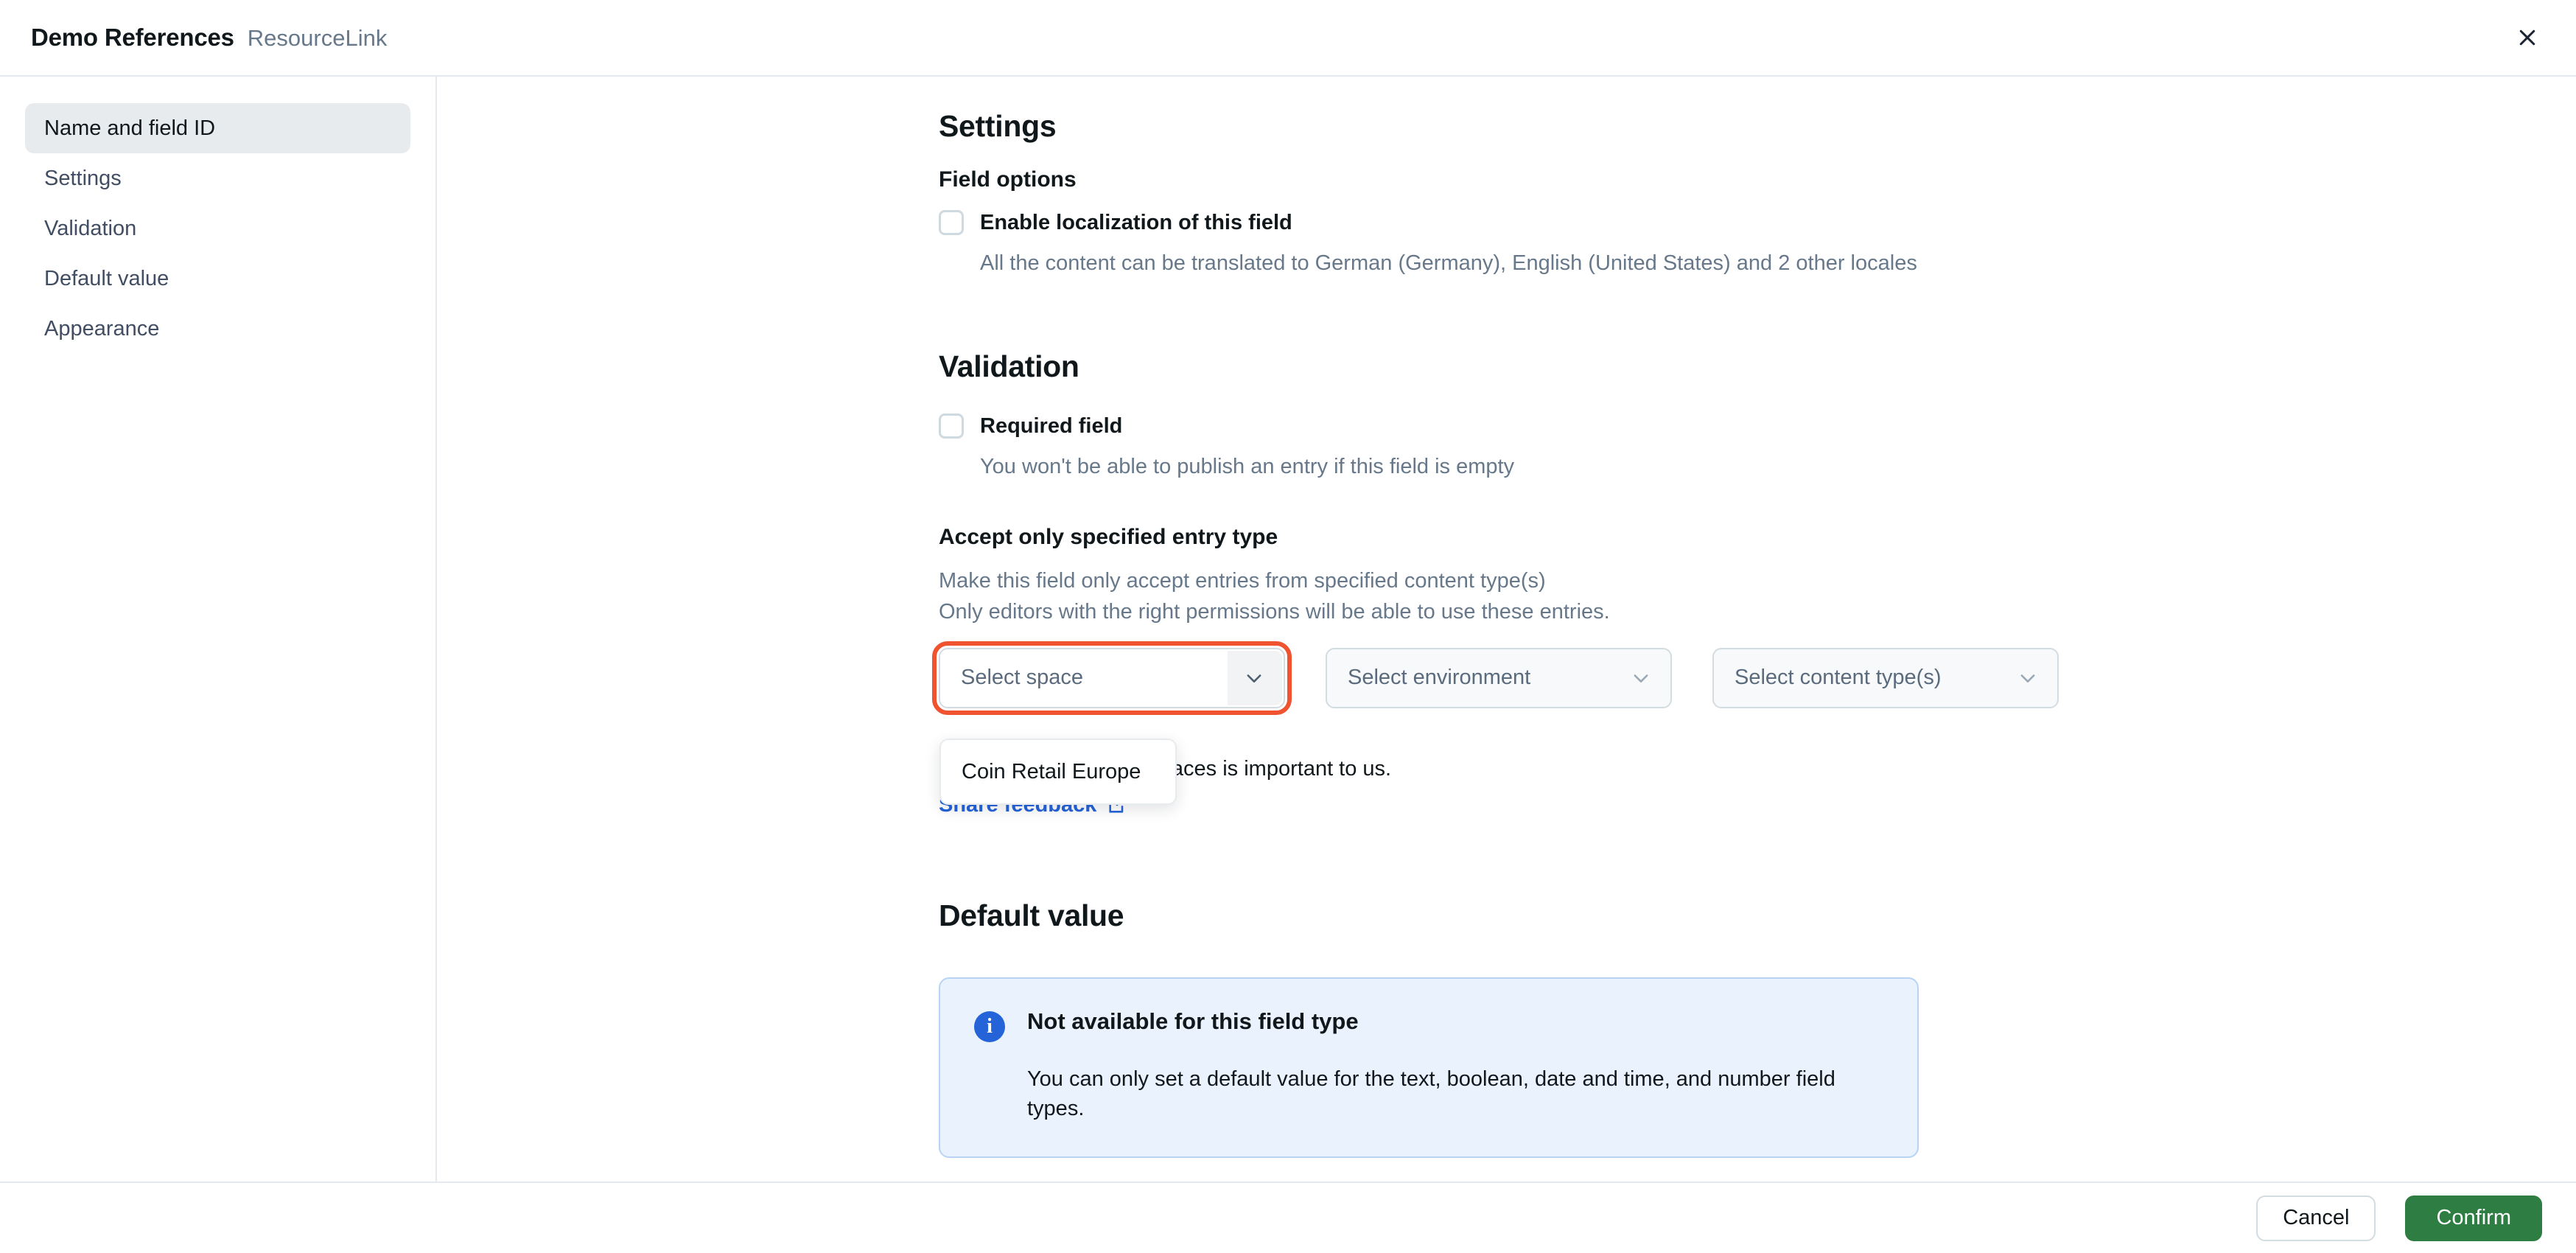 The width and height of the screenshot is (2576, 1253). What do you see at coordinates (2473, 1218) in the screenshot?
I see `confirm-button: Confirm` at bounding box center [2473, 1218].